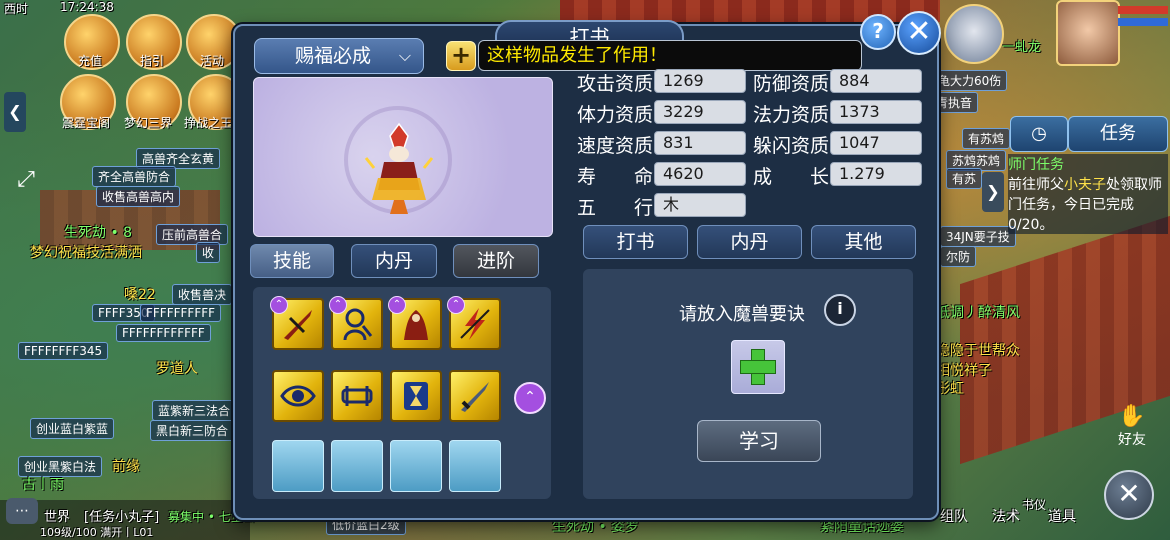 The height and width of the screenshot is (540, 1170). I want to click on stat-lifespan-value: 4620, so click(700, 174).